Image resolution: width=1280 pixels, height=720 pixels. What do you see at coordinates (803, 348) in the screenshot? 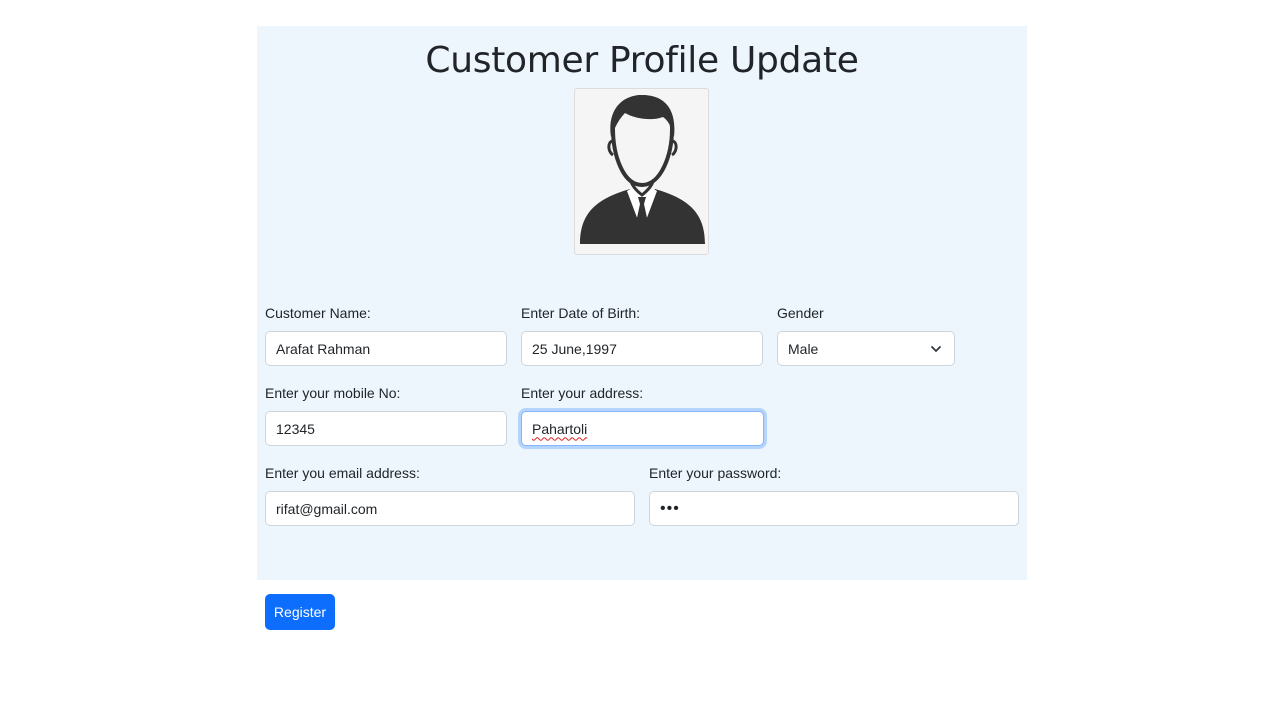
I see `gender-select-value: Male` at bounding box center [803, 348].